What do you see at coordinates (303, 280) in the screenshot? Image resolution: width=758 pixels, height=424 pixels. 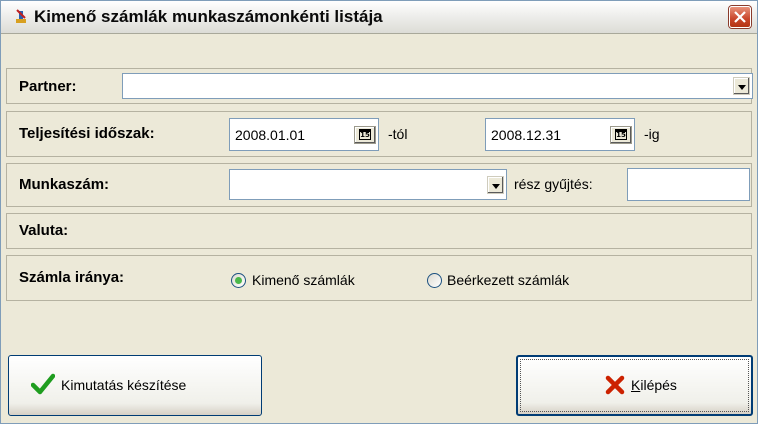 I see `radio-outgoing-label: Kimenő számlák` at bounding box center [303, 280].